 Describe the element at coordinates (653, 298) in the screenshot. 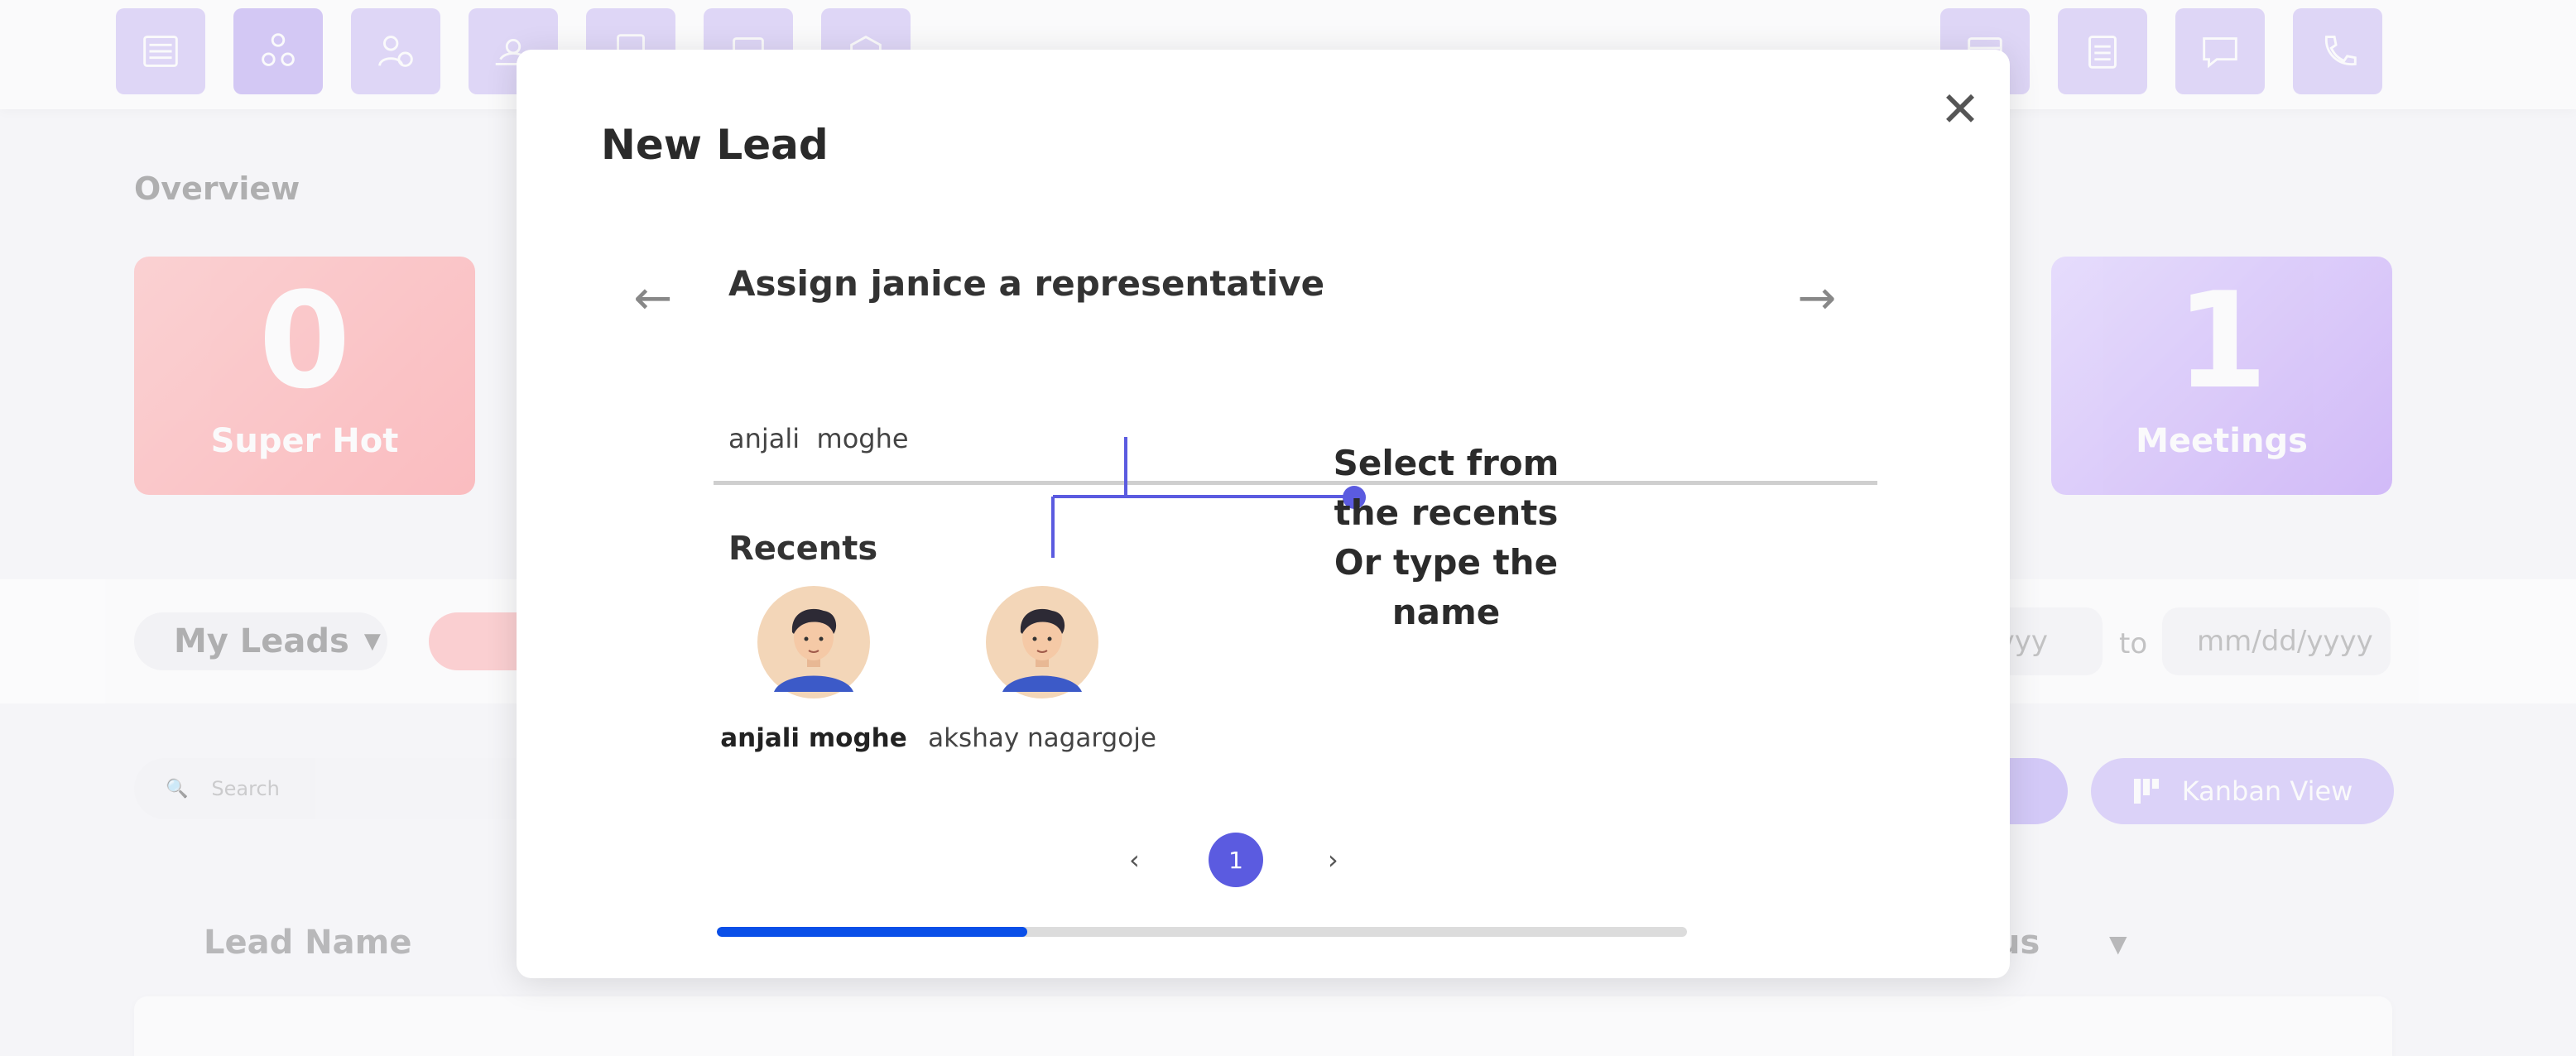

I see `back-arrow-icon: ←` at that location.